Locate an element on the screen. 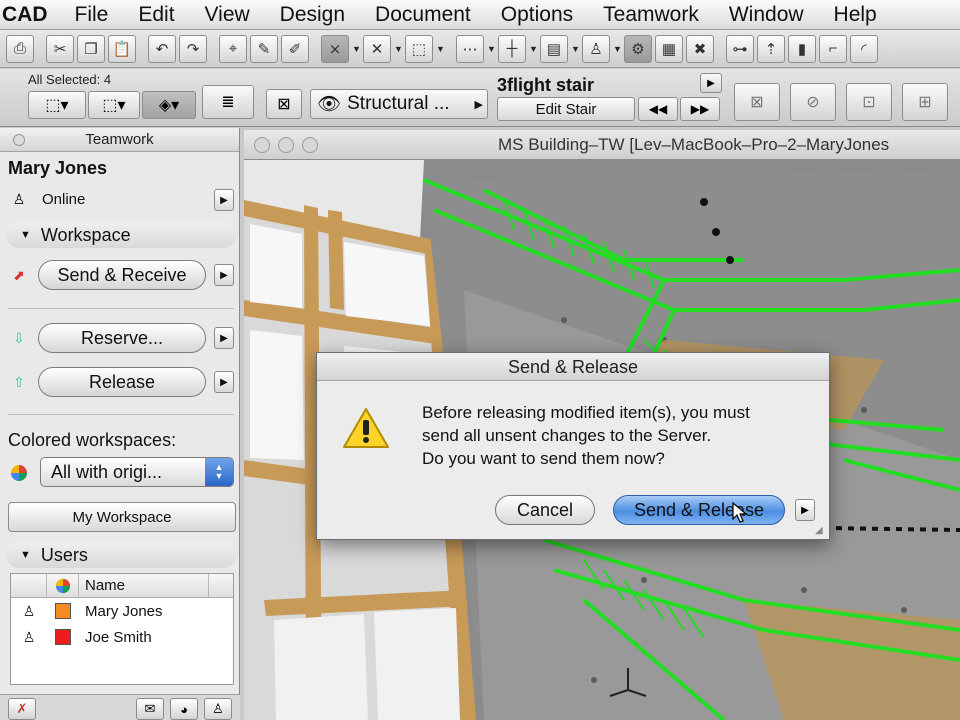  menu-window: Window is located at coordinates (766, 15).